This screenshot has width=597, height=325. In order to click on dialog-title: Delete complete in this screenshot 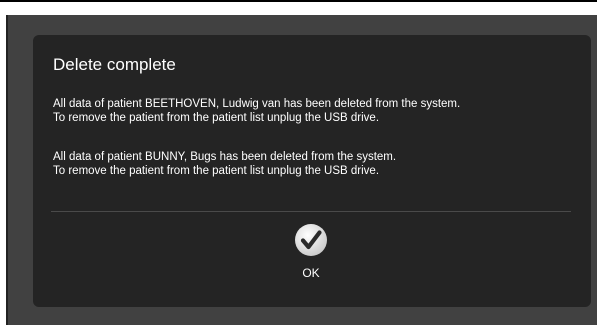, I will do `click(114, 64)`.